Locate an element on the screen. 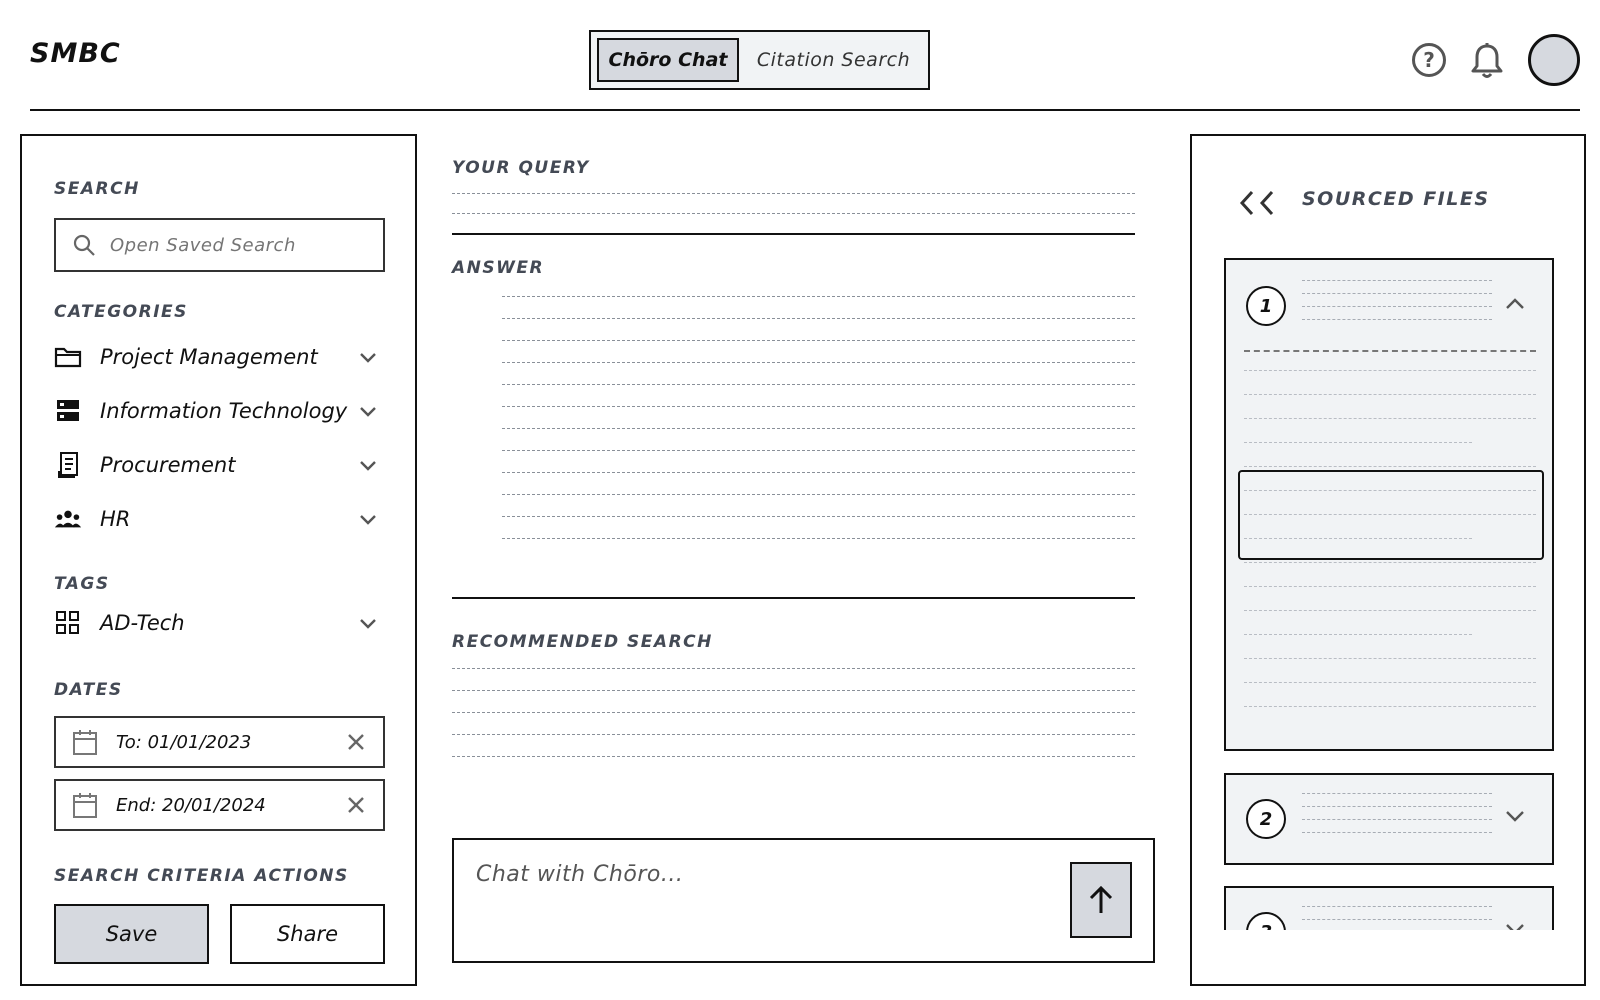 The height and width of the screenshot is (1000, 1600). file-header-divider is located at coordinates (1390, 351).